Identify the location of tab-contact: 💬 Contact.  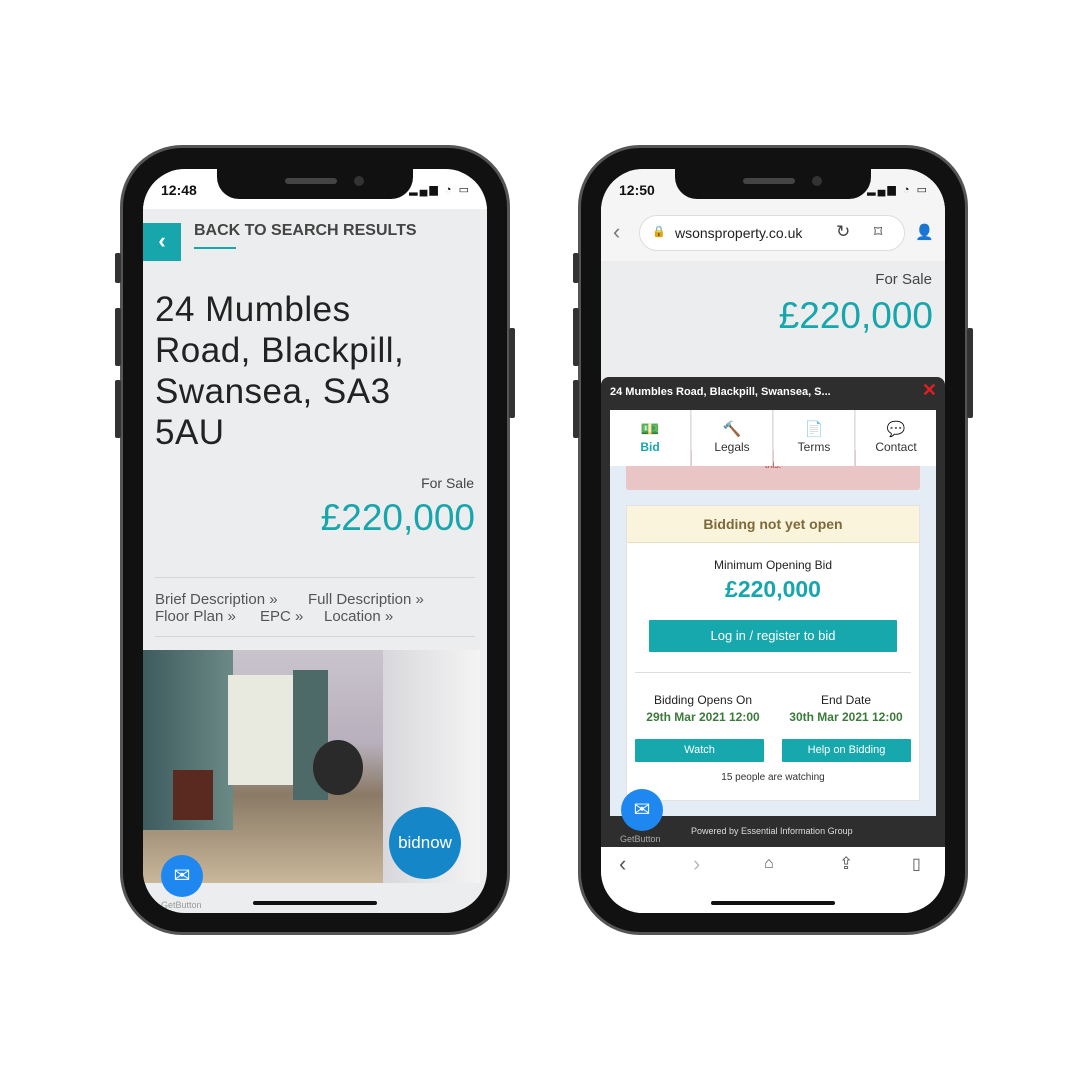
(896, 438).